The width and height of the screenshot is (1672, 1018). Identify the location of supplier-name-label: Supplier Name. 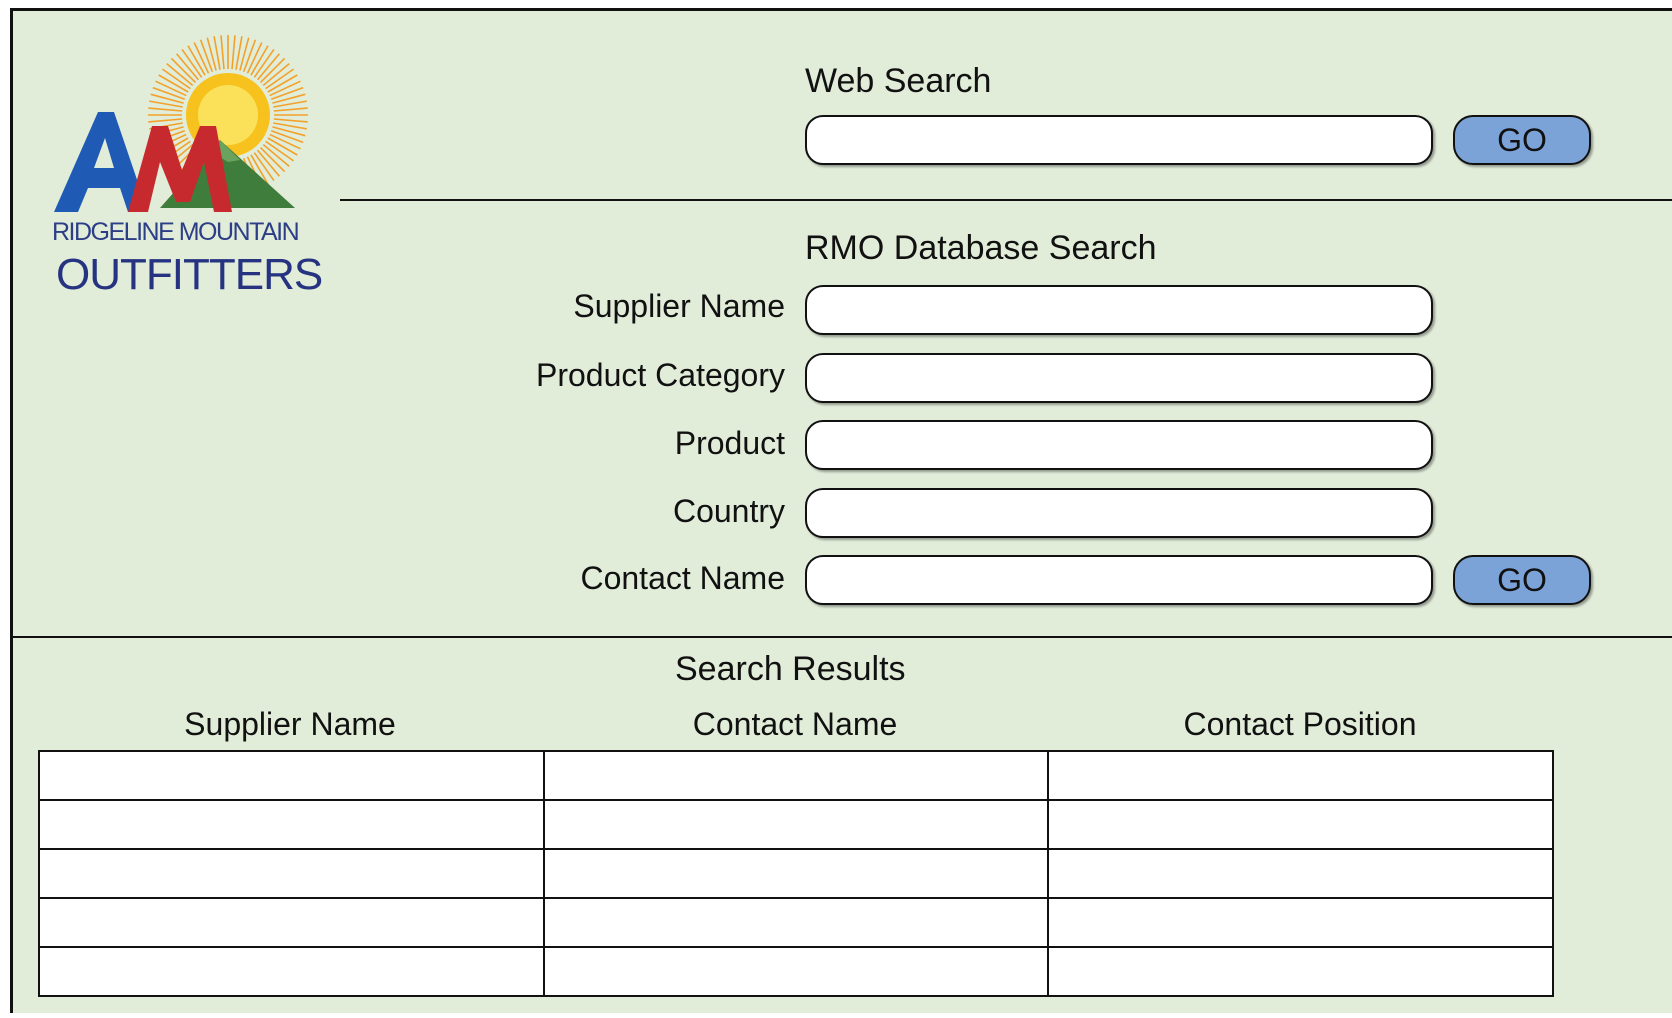
(679, 306).